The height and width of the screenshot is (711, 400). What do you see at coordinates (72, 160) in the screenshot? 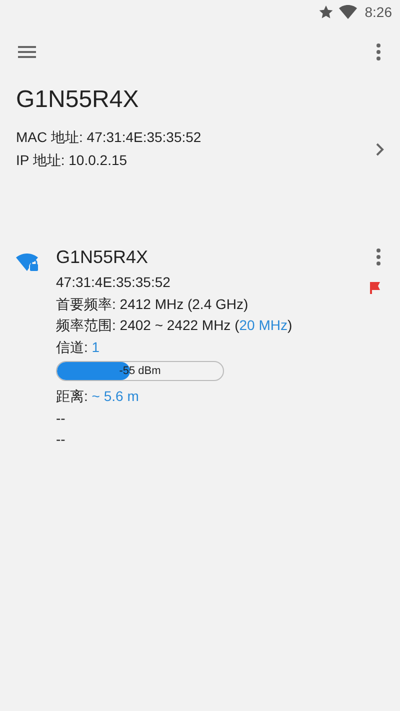
I see `info-text: IP 地址: 10.0.2.15` at bounding box center [72, 160].